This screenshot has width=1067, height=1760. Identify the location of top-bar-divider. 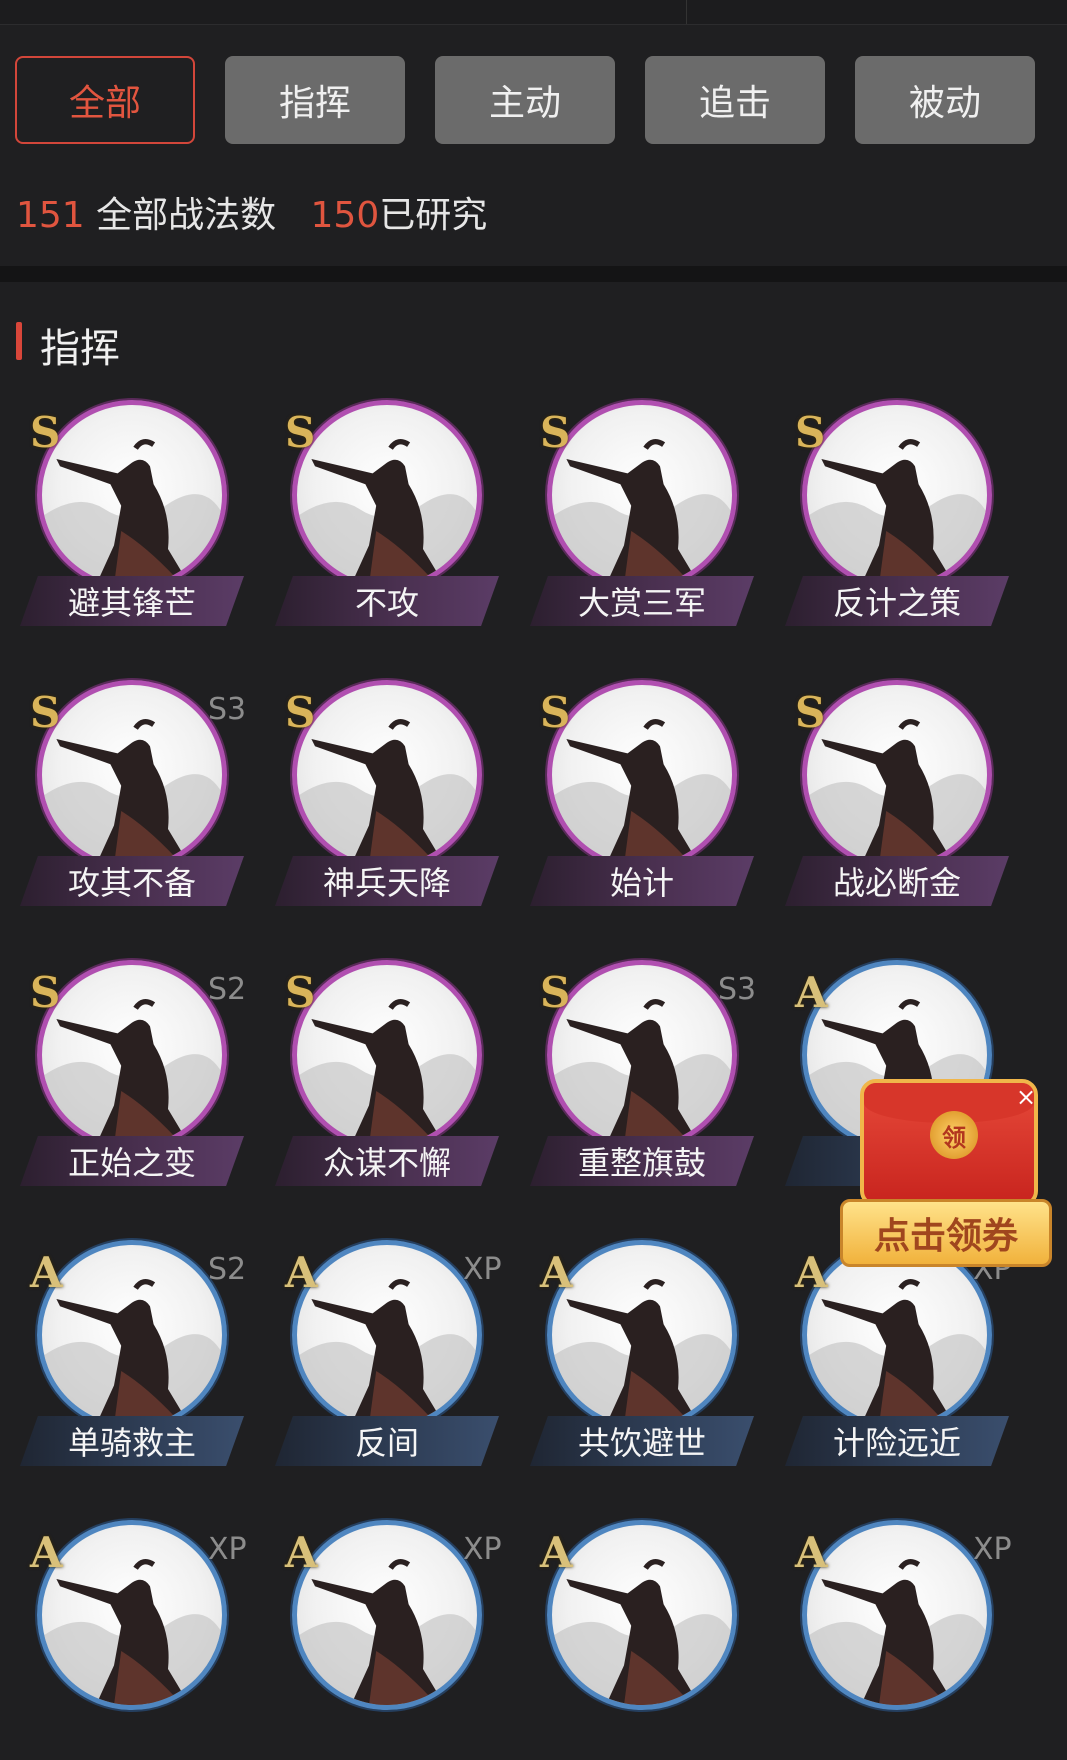
(686, 12).